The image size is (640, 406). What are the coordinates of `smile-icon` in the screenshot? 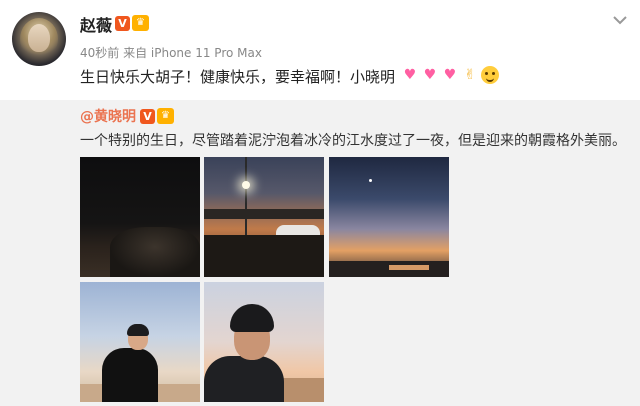 It's located at (490, 75).